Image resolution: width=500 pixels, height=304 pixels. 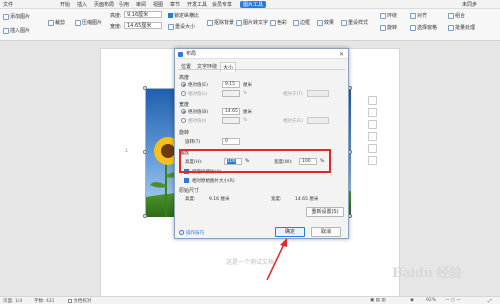 What do you see at coordinates (388, 15) in the screenshot?
I see `wrap-button: 环绕` at bounding box center [388, 15].